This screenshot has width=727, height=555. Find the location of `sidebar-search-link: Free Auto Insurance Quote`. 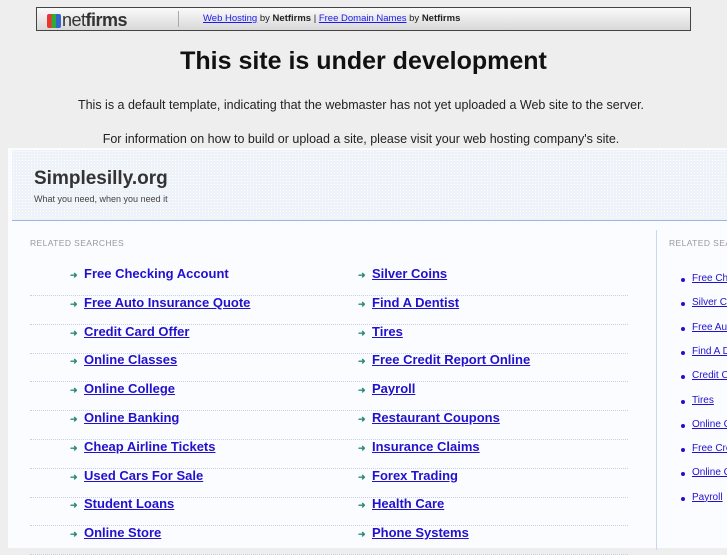

sidebar-search-link: Free Auto Insurance Quote is located at coordinates (709, 327).